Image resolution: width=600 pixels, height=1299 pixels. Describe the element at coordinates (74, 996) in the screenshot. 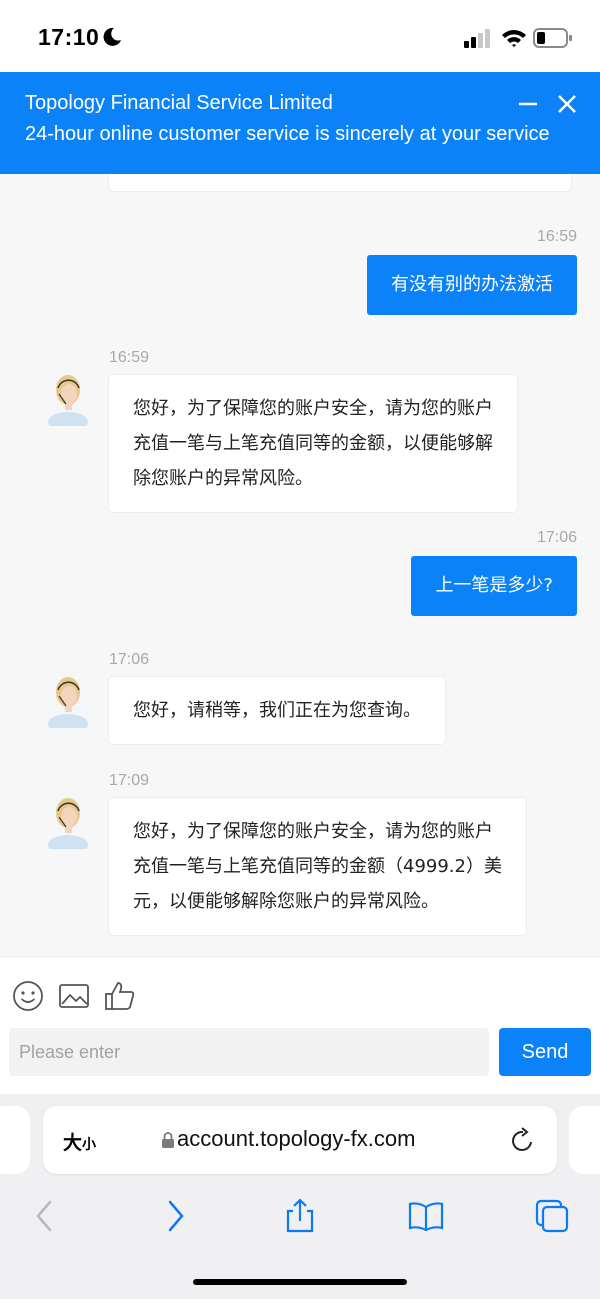

I see `image-icon` at that location.